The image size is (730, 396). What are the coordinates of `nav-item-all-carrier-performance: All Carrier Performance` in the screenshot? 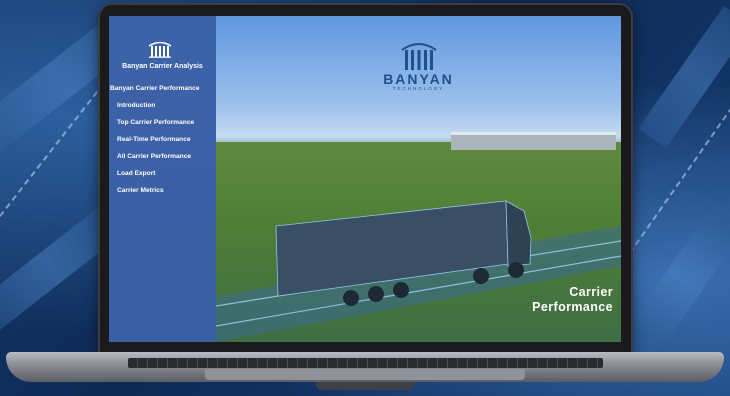 It's located at (154, 156).